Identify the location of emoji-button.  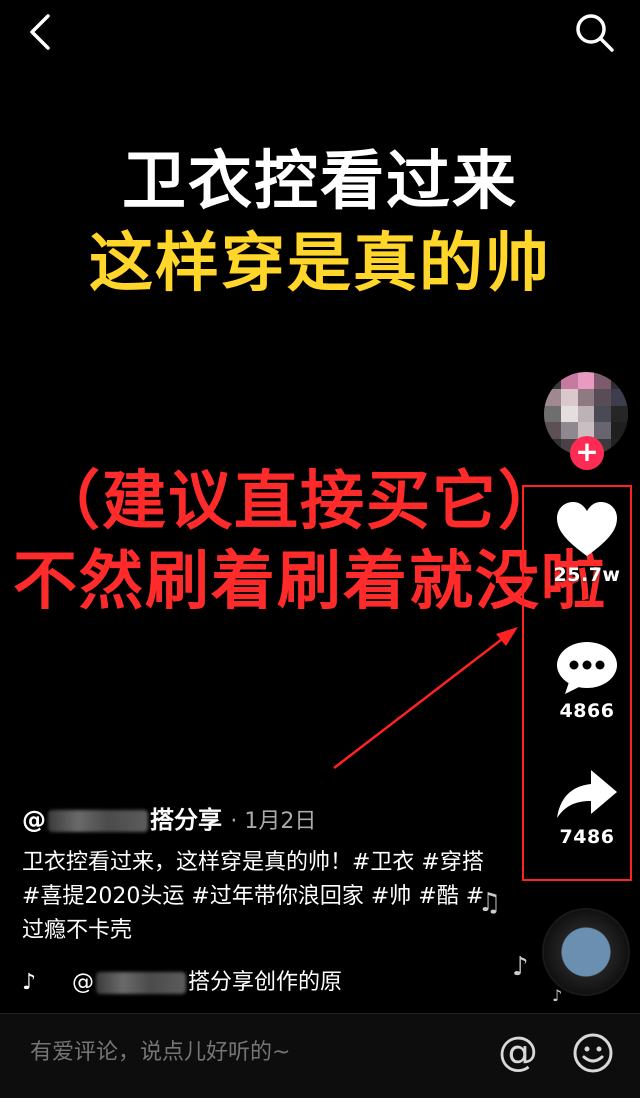
(593, 1053).